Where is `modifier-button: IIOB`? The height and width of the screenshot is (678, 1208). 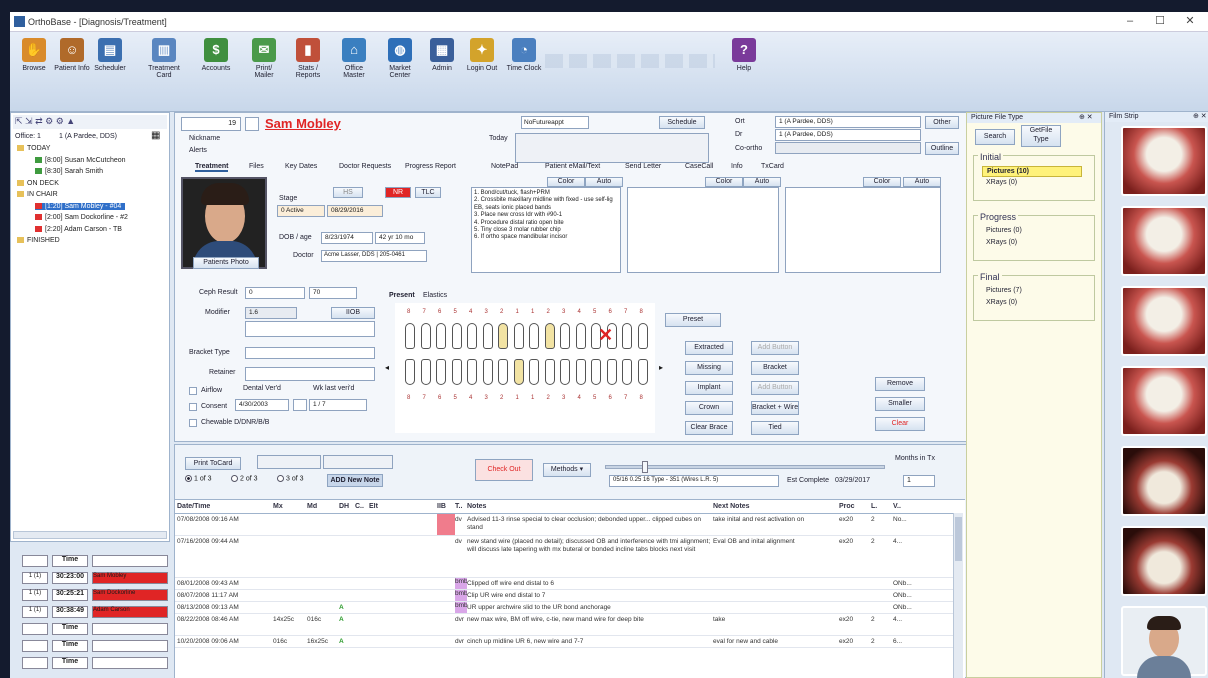
modifier-button: IIOB is located at coordinates (353, 313).